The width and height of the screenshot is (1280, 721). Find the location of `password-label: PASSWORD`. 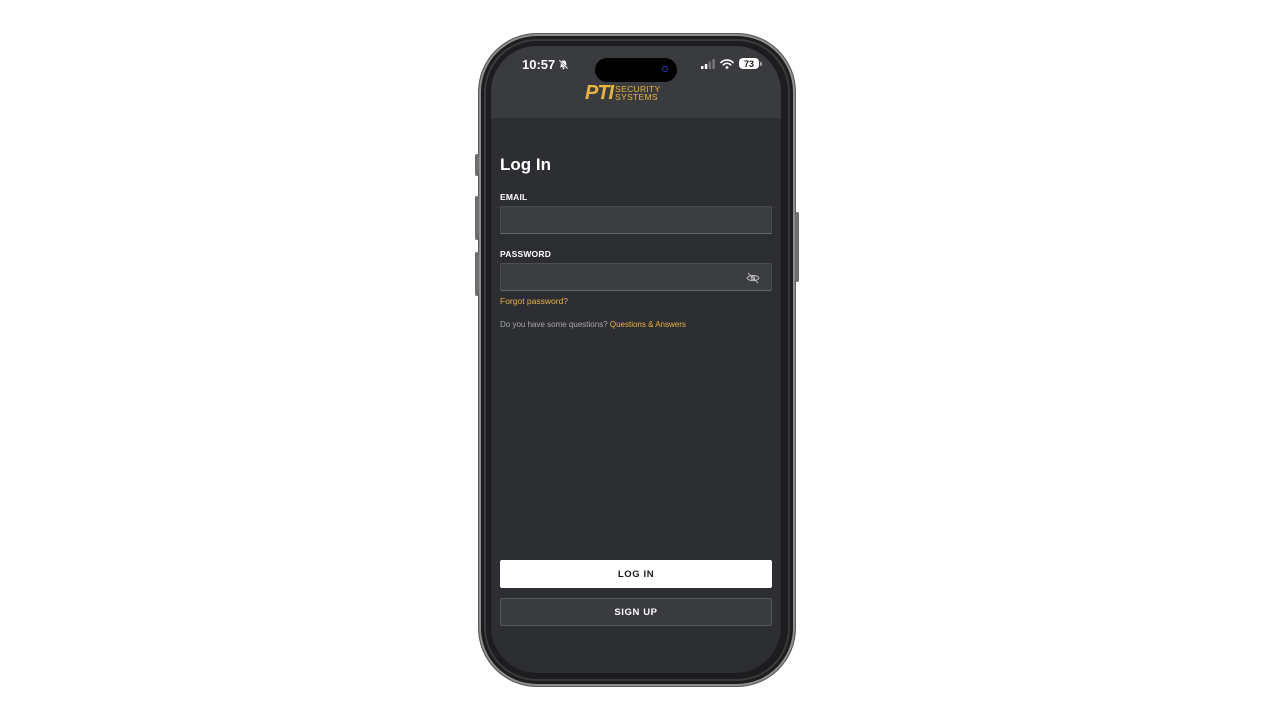

password-label: PASSWORD is located at coordinates (526, 254).